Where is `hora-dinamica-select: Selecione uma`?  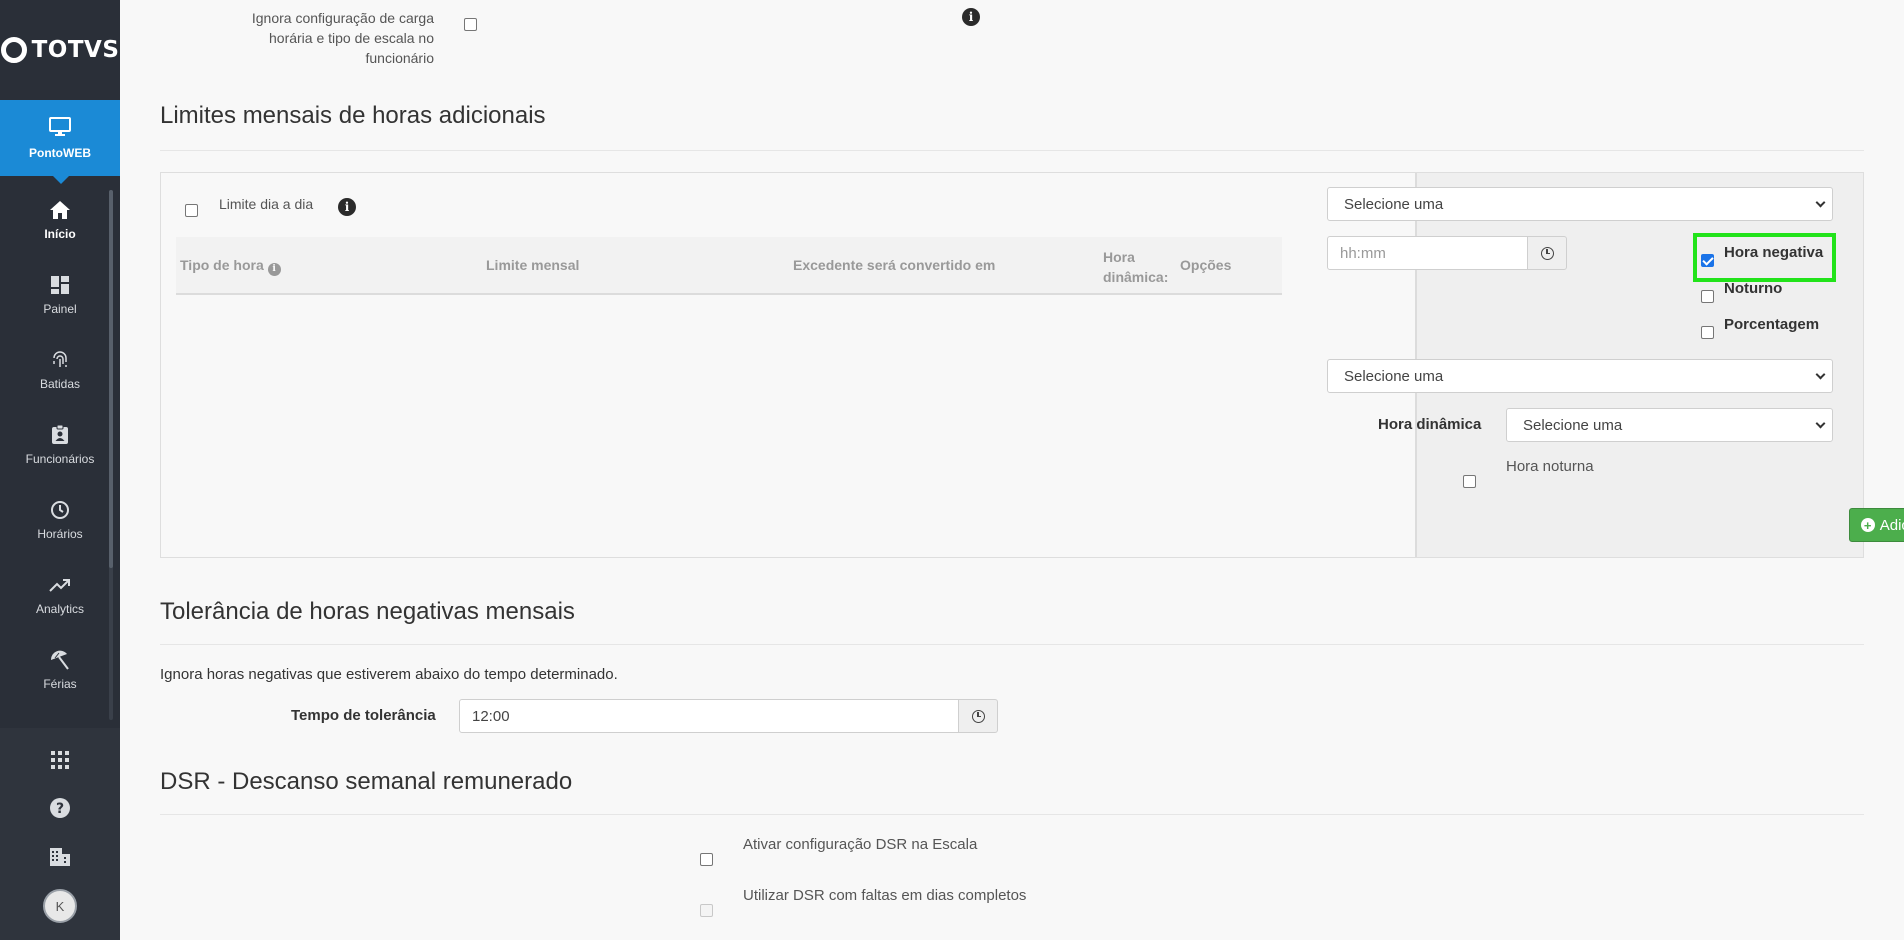
hora-dinamica-select: Selecione uma is located at coordinates (1669, 425).